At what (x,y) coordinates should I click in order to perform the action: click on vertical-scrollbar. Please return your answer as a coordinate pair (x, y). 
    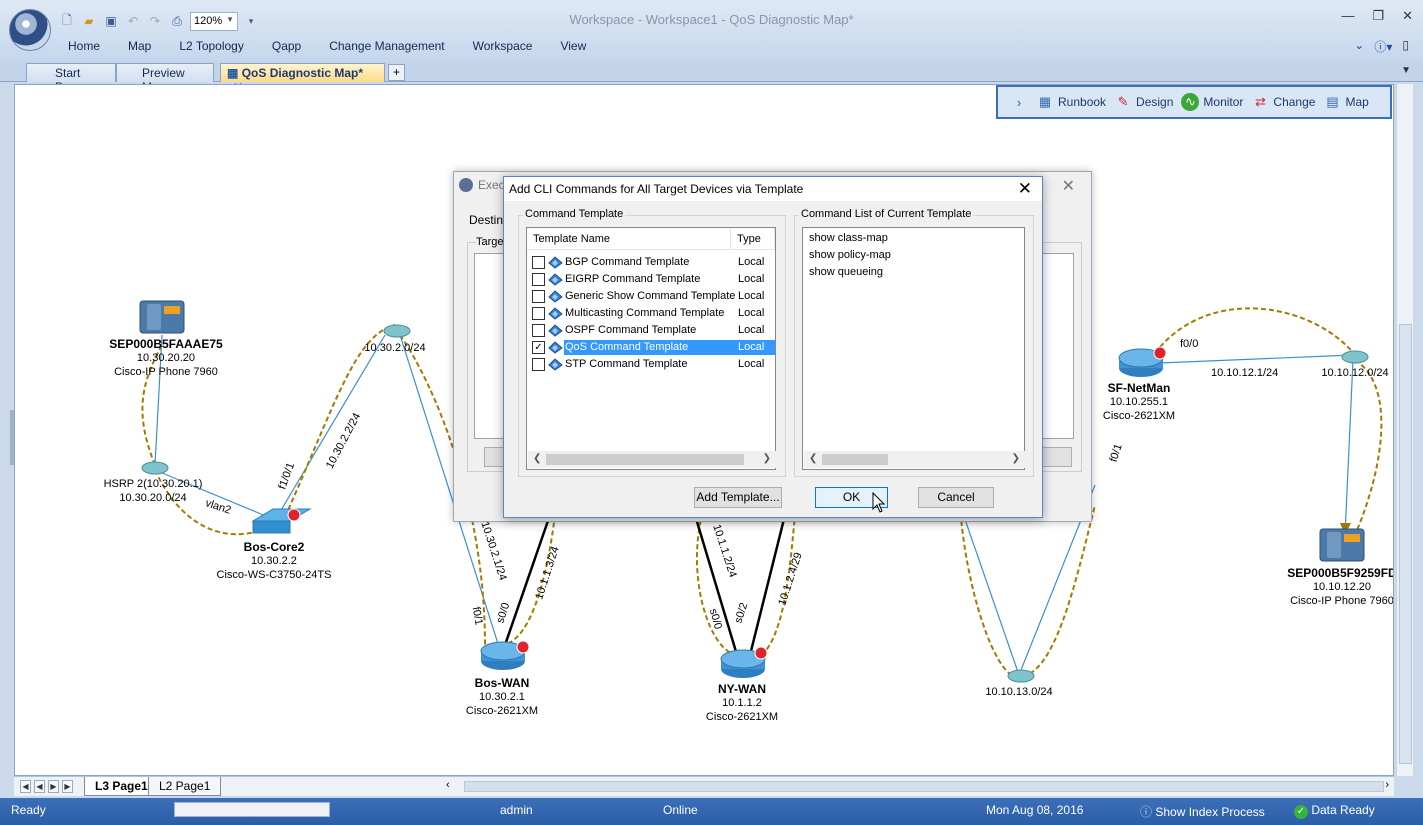
    Looking at the image, I should click on (1404, 430).